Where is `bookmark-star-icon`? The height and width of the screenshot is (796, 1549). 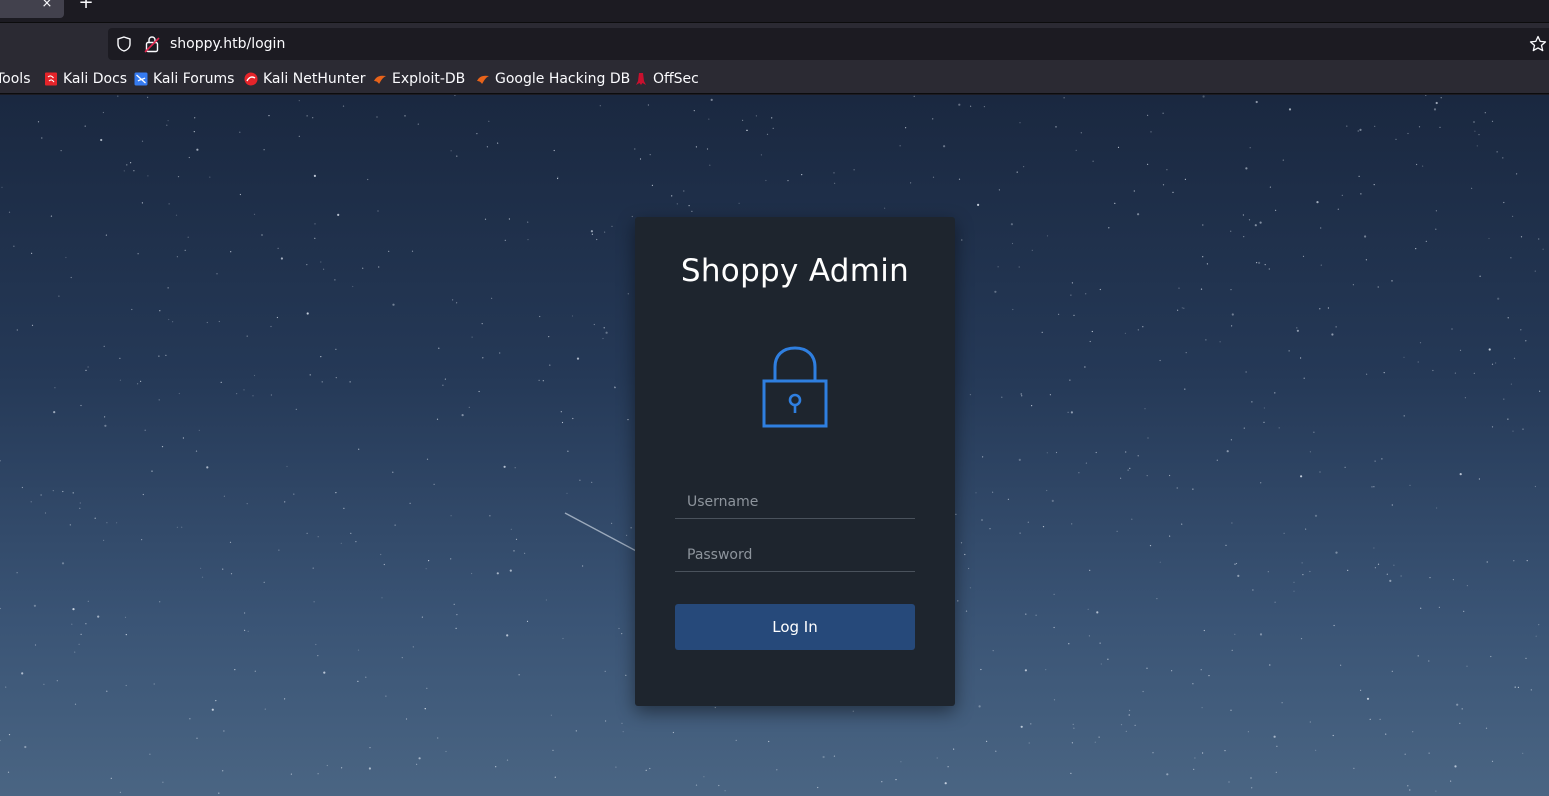 bookmark-star-icon is located at coordinates (1538, 44).